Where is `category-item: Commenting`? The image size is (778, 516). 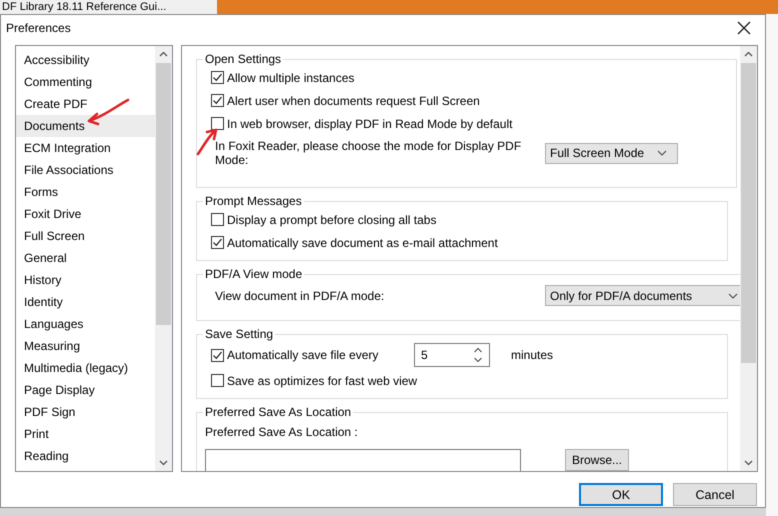 category-item: Commenting is located at coordinates (85, 82).